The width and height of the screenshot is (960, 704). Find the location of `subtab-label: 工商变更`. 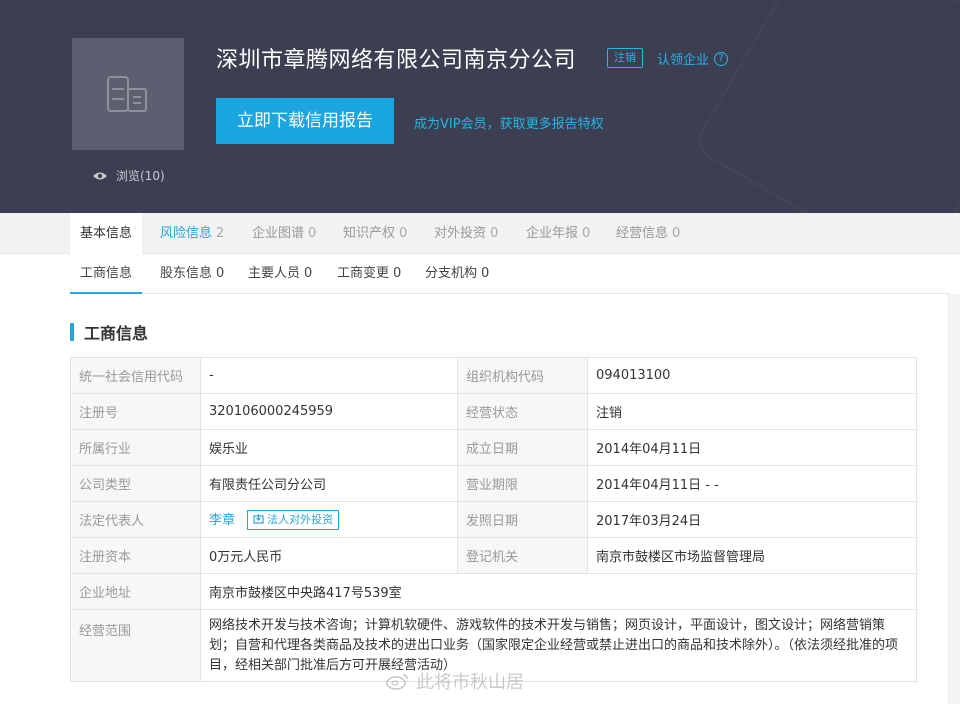

subtab-label: 工商变更 is located at coordinates (363, 273).